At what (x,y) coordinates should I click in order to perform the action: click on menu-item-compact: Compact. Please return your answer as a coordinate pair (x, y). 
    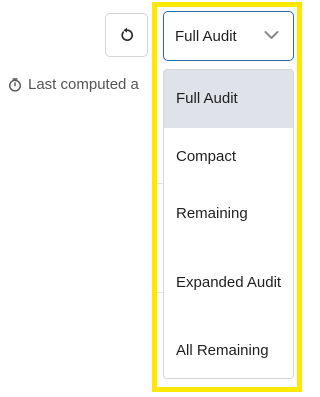
    Looking at the image, I should click on (228, 156).